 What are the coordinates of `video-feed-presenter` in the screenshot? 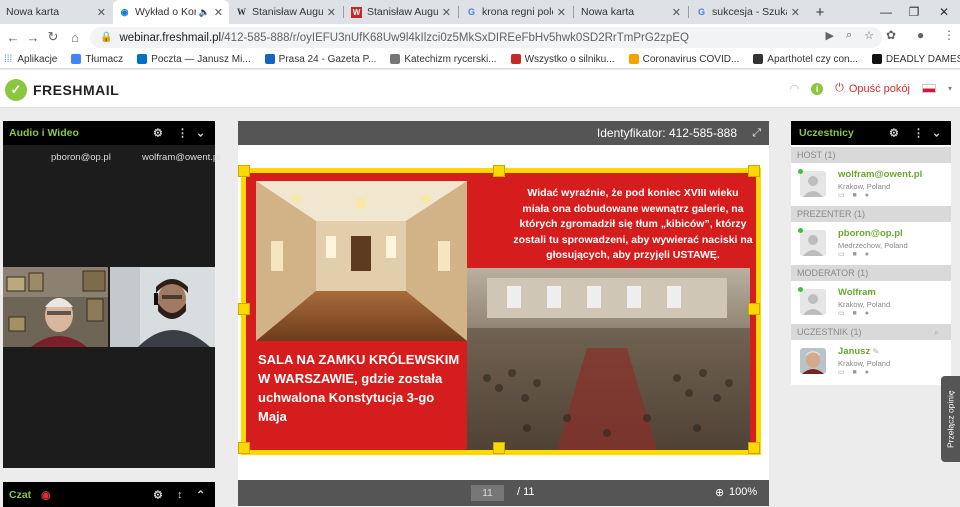 It's located at (55, 307).